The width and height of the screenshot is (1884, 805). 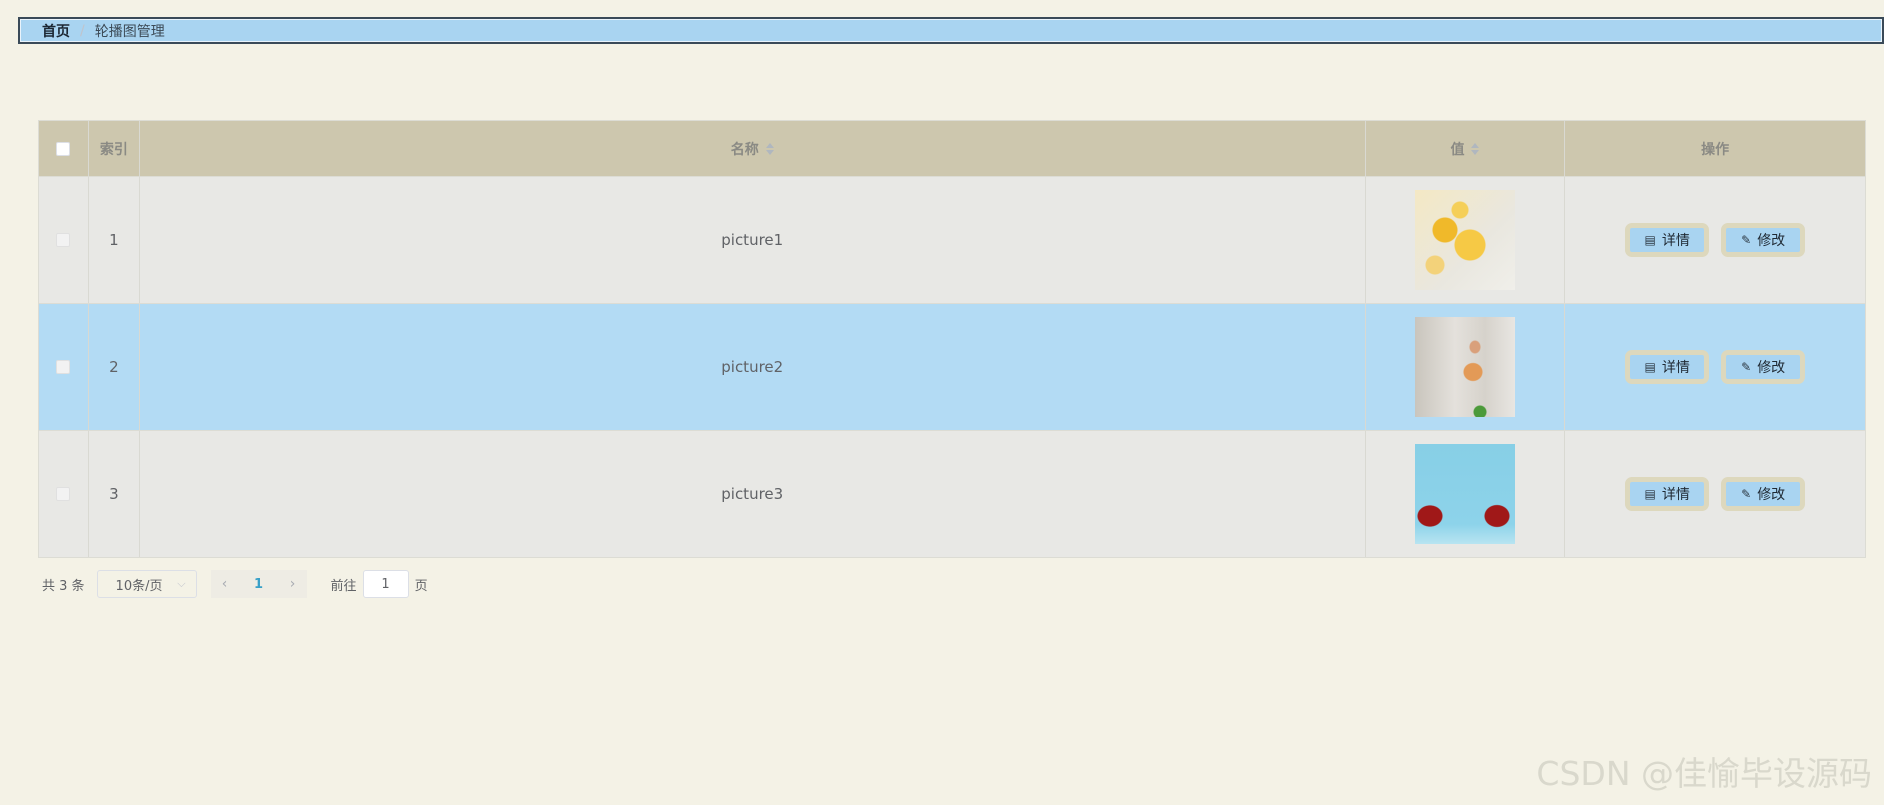 I want to click on next-page-button: ›, so click(x=292, y=584).